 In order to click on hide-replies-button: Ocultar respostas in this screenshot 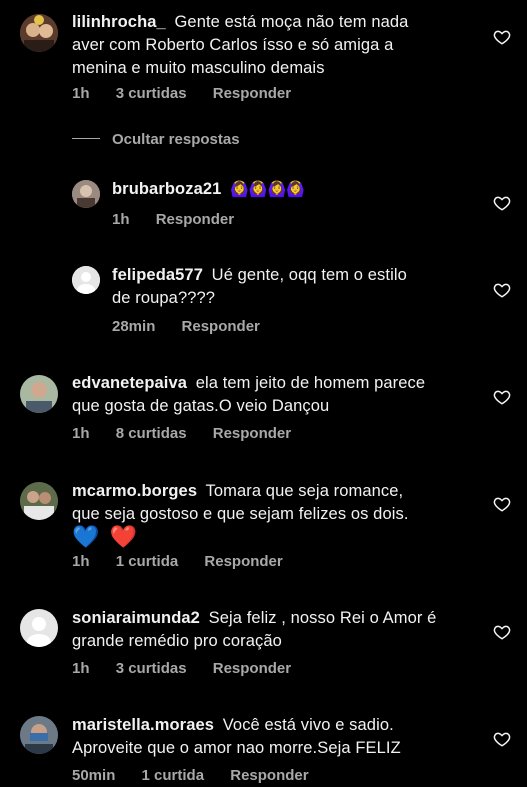, I will do `click(156, 141)`.